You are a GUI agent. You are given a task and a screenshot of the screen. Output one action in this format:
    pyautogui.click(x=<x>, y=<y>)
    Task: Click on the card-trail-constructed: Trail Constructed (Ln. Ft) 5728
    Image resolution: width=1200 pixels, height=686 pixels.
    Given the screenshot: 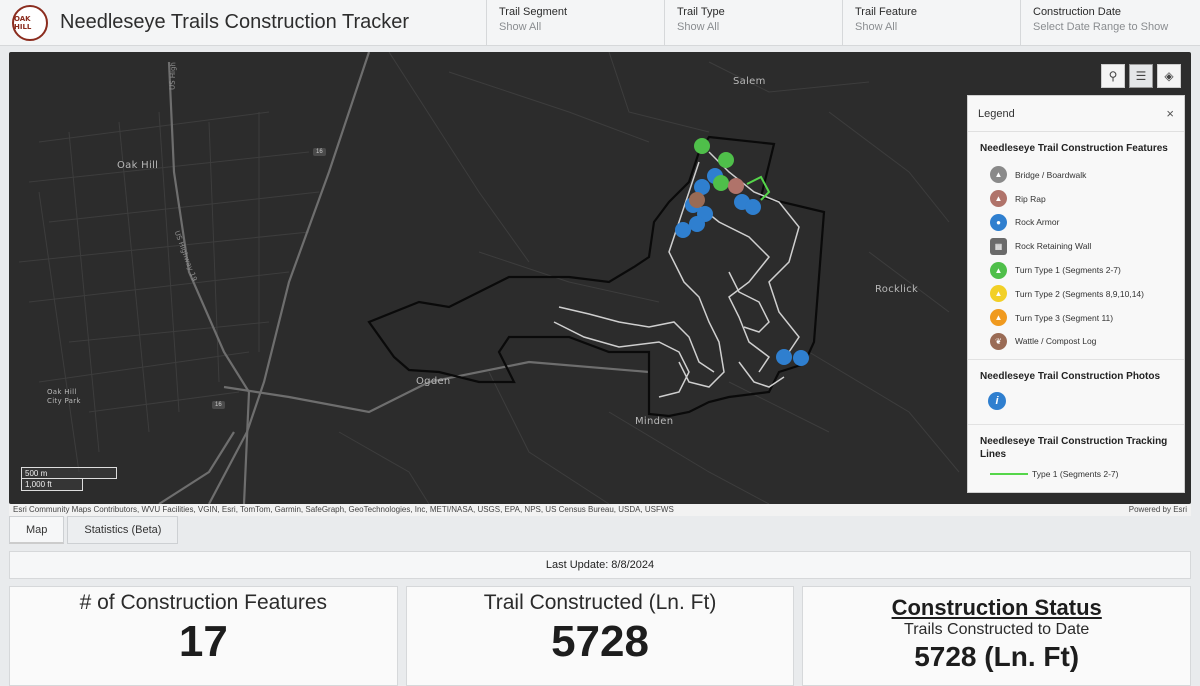 What is the action you would take?
    pyautogui.click(x=600, y=636)
    